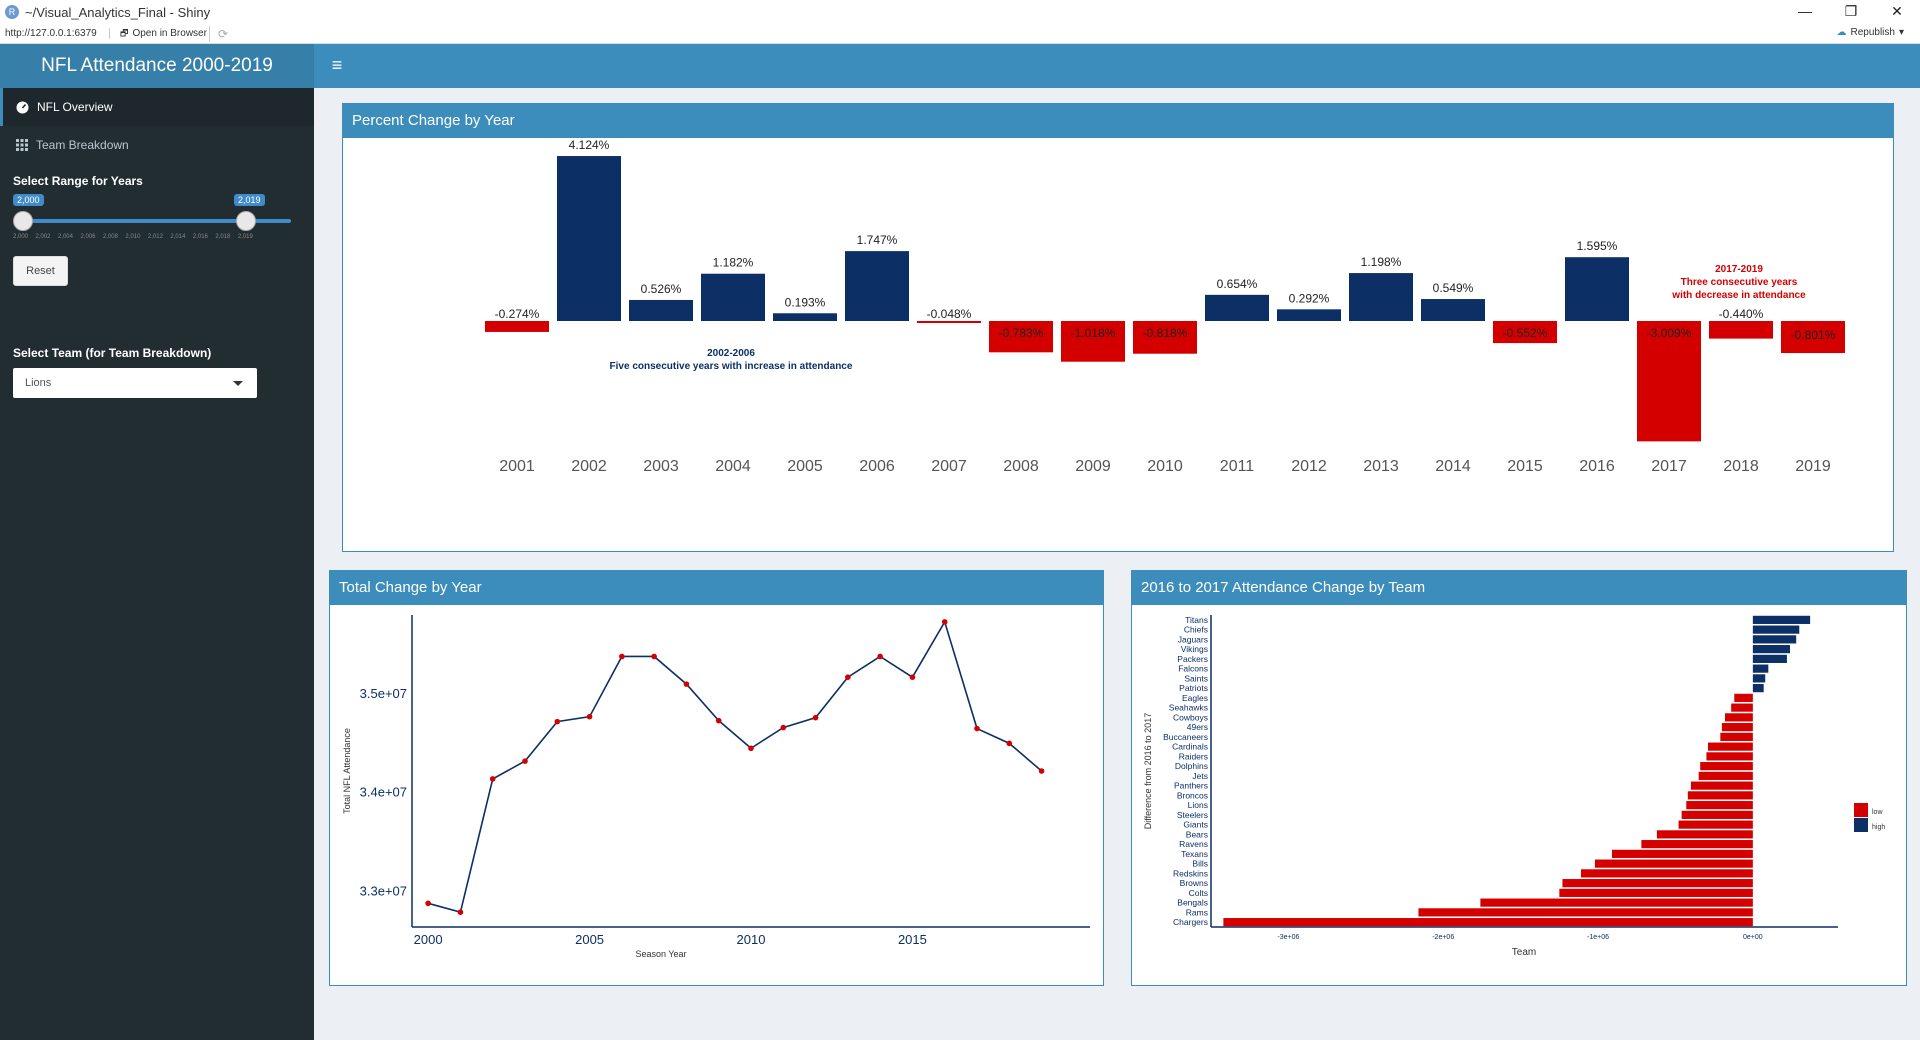 This screenshot has width=1920, height=1040. Describe the element at coordinates (383, 693) in the screenshot. I see `y-tick-label: 3.5e+07` at that location.